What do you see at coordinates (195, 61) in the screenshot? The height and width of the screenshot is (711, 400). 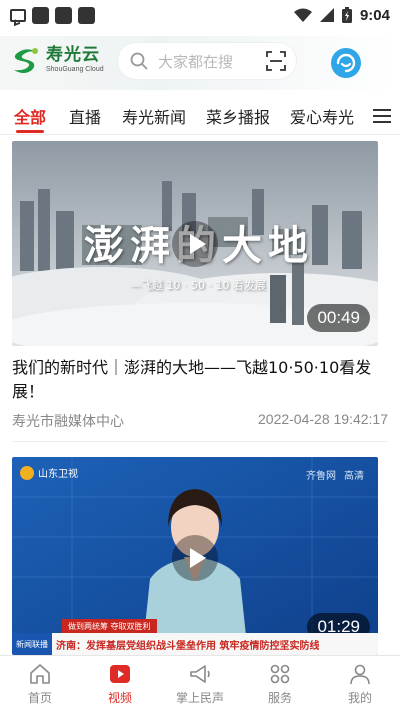 I see `search-input: 大家都在搜` at bounding box center [195, 61].